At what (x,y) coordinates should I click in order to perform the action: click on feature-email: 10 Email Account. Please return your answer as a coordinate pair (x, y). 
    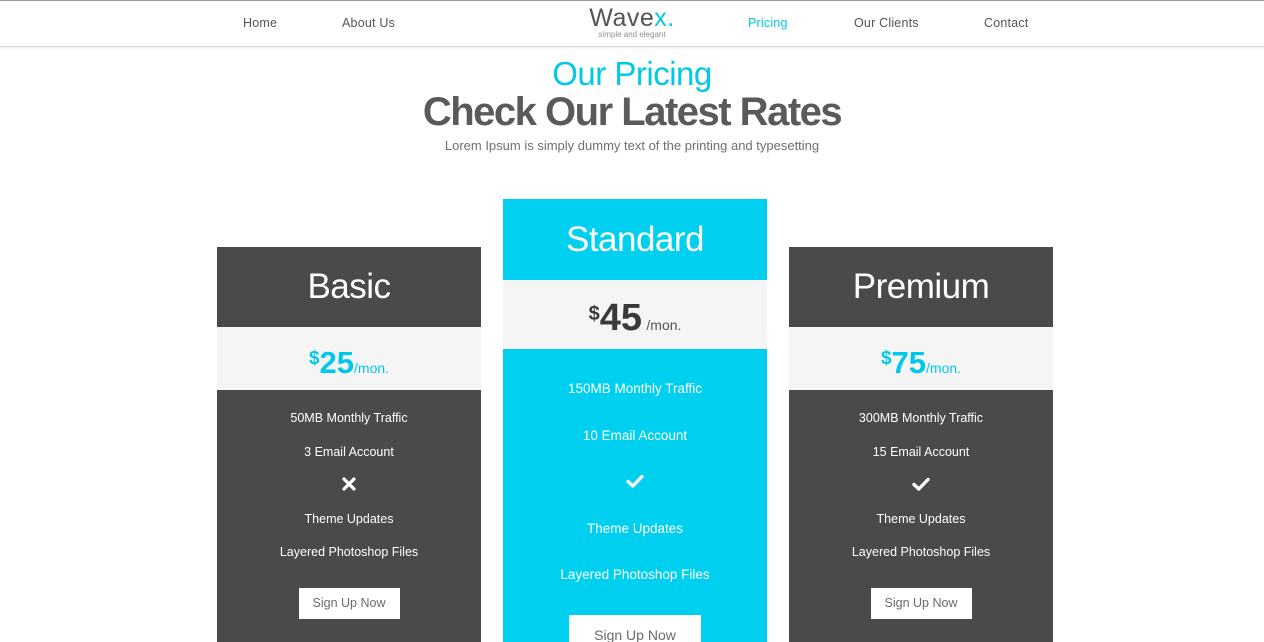
    Looking at the image, I should click on (635, 435).